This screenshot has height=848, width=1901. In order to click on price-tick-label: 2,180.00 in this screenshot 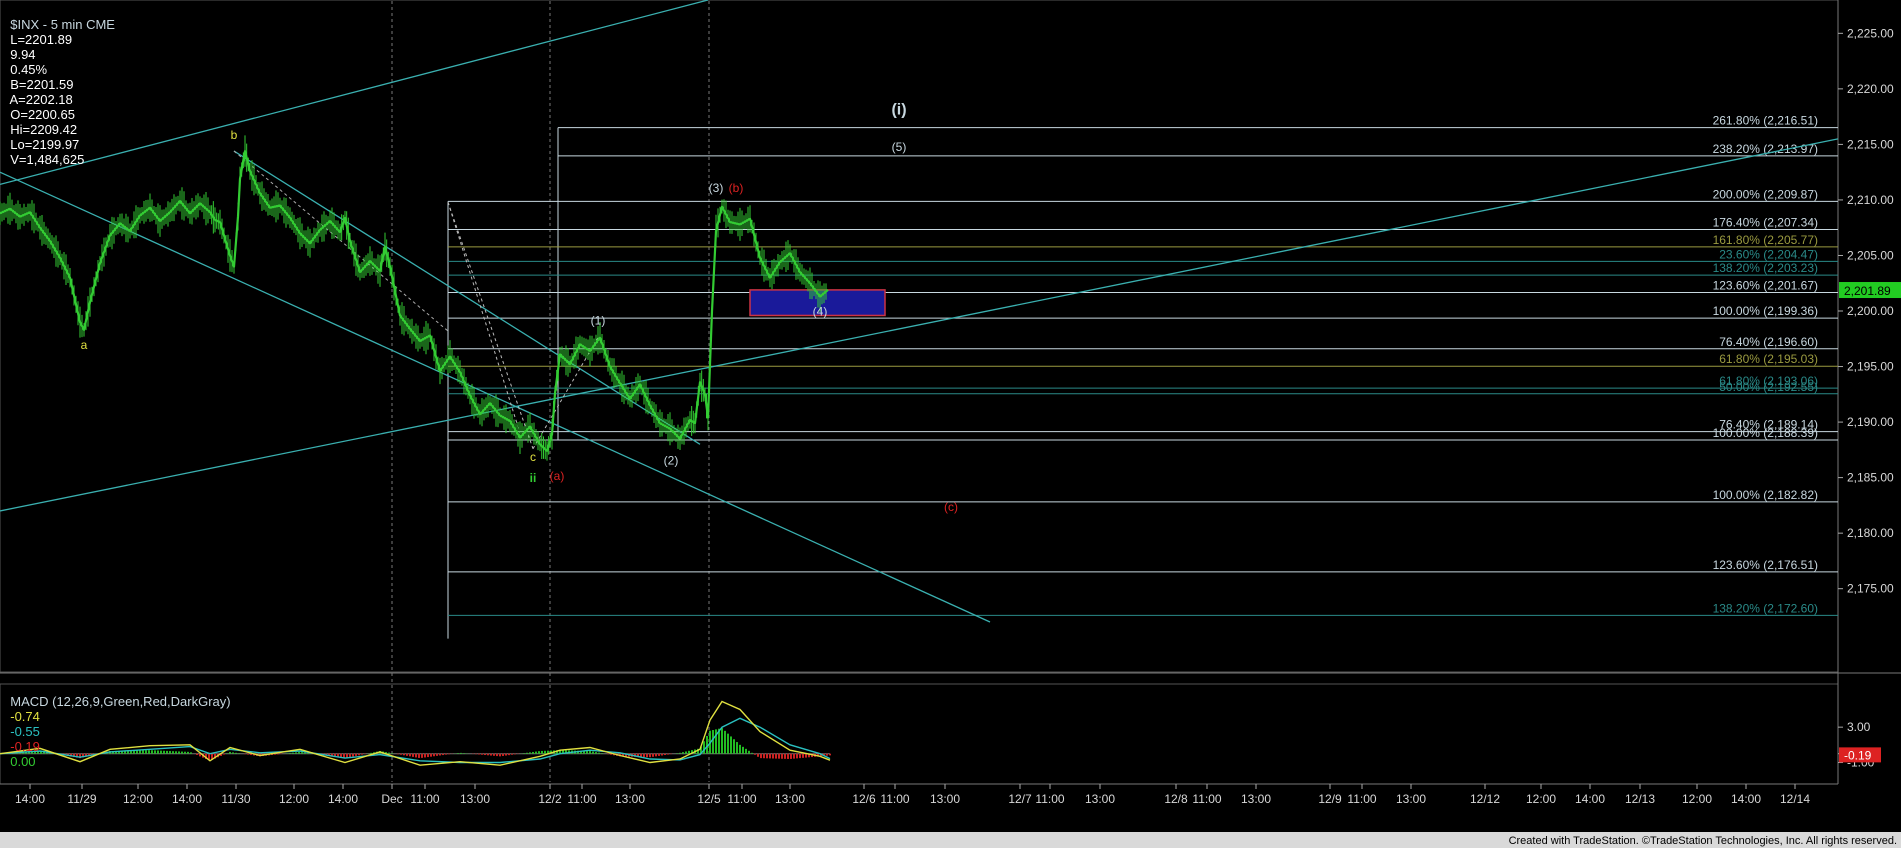, I will do `click(1870, 533)`.